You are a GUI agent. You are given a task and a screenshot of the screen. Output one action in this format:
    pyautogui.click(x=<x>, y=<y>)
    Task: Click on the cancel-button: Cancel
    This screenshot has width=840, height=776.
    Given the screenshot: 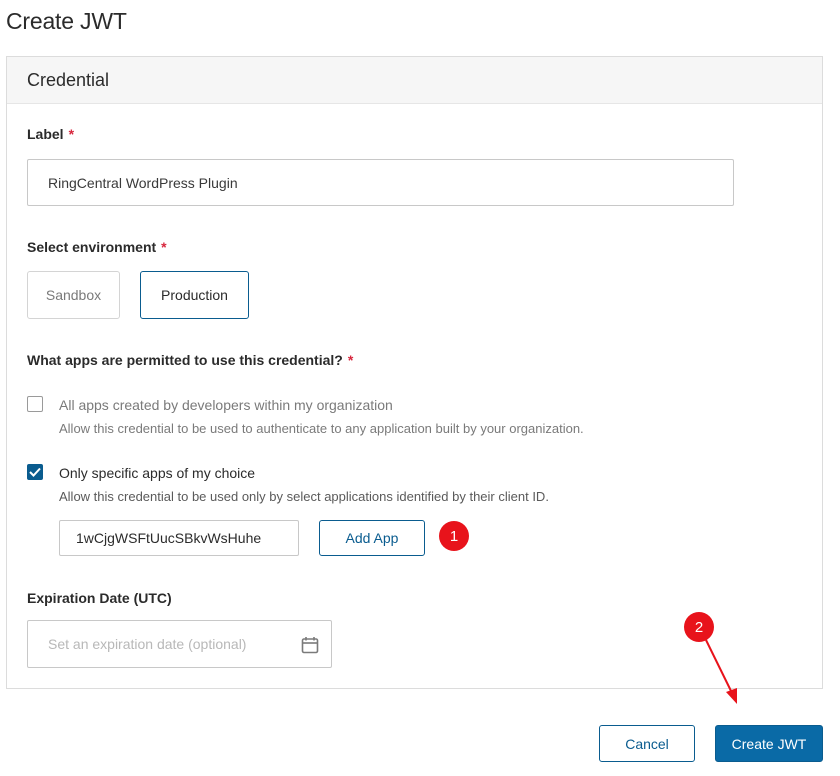 What is the action you would take?
    pyautogui.click(x=647, y=743)
    